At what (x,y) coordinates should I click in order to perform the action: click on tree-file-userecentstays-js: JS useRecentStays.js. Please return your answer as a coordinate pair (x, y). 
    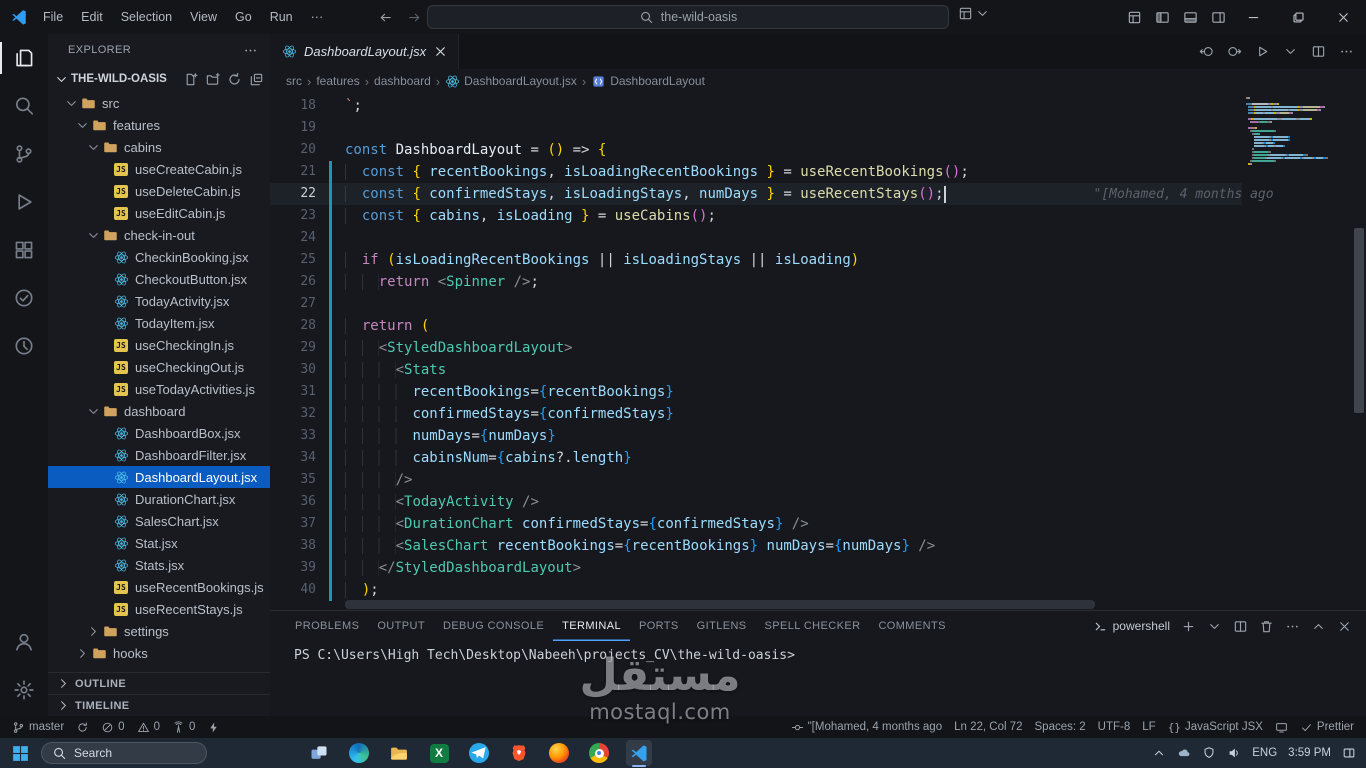
    Looking at the image, I should click on (159, 609).